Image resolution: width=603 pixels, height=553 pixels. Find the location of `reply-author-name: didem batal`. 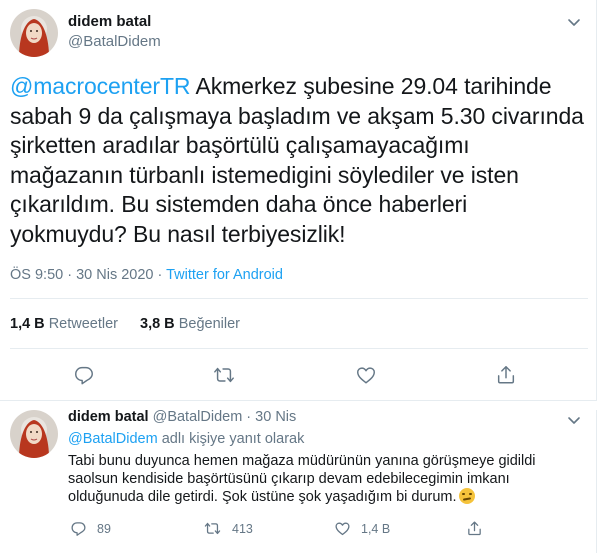

reply-author-name: didem batal is located at coordinates (108, 417).